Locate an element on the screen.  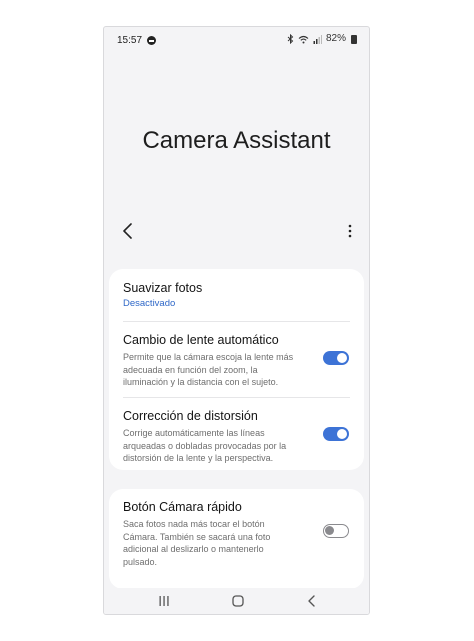
cambio-lente-toggle is located at coordinates (336, 358).